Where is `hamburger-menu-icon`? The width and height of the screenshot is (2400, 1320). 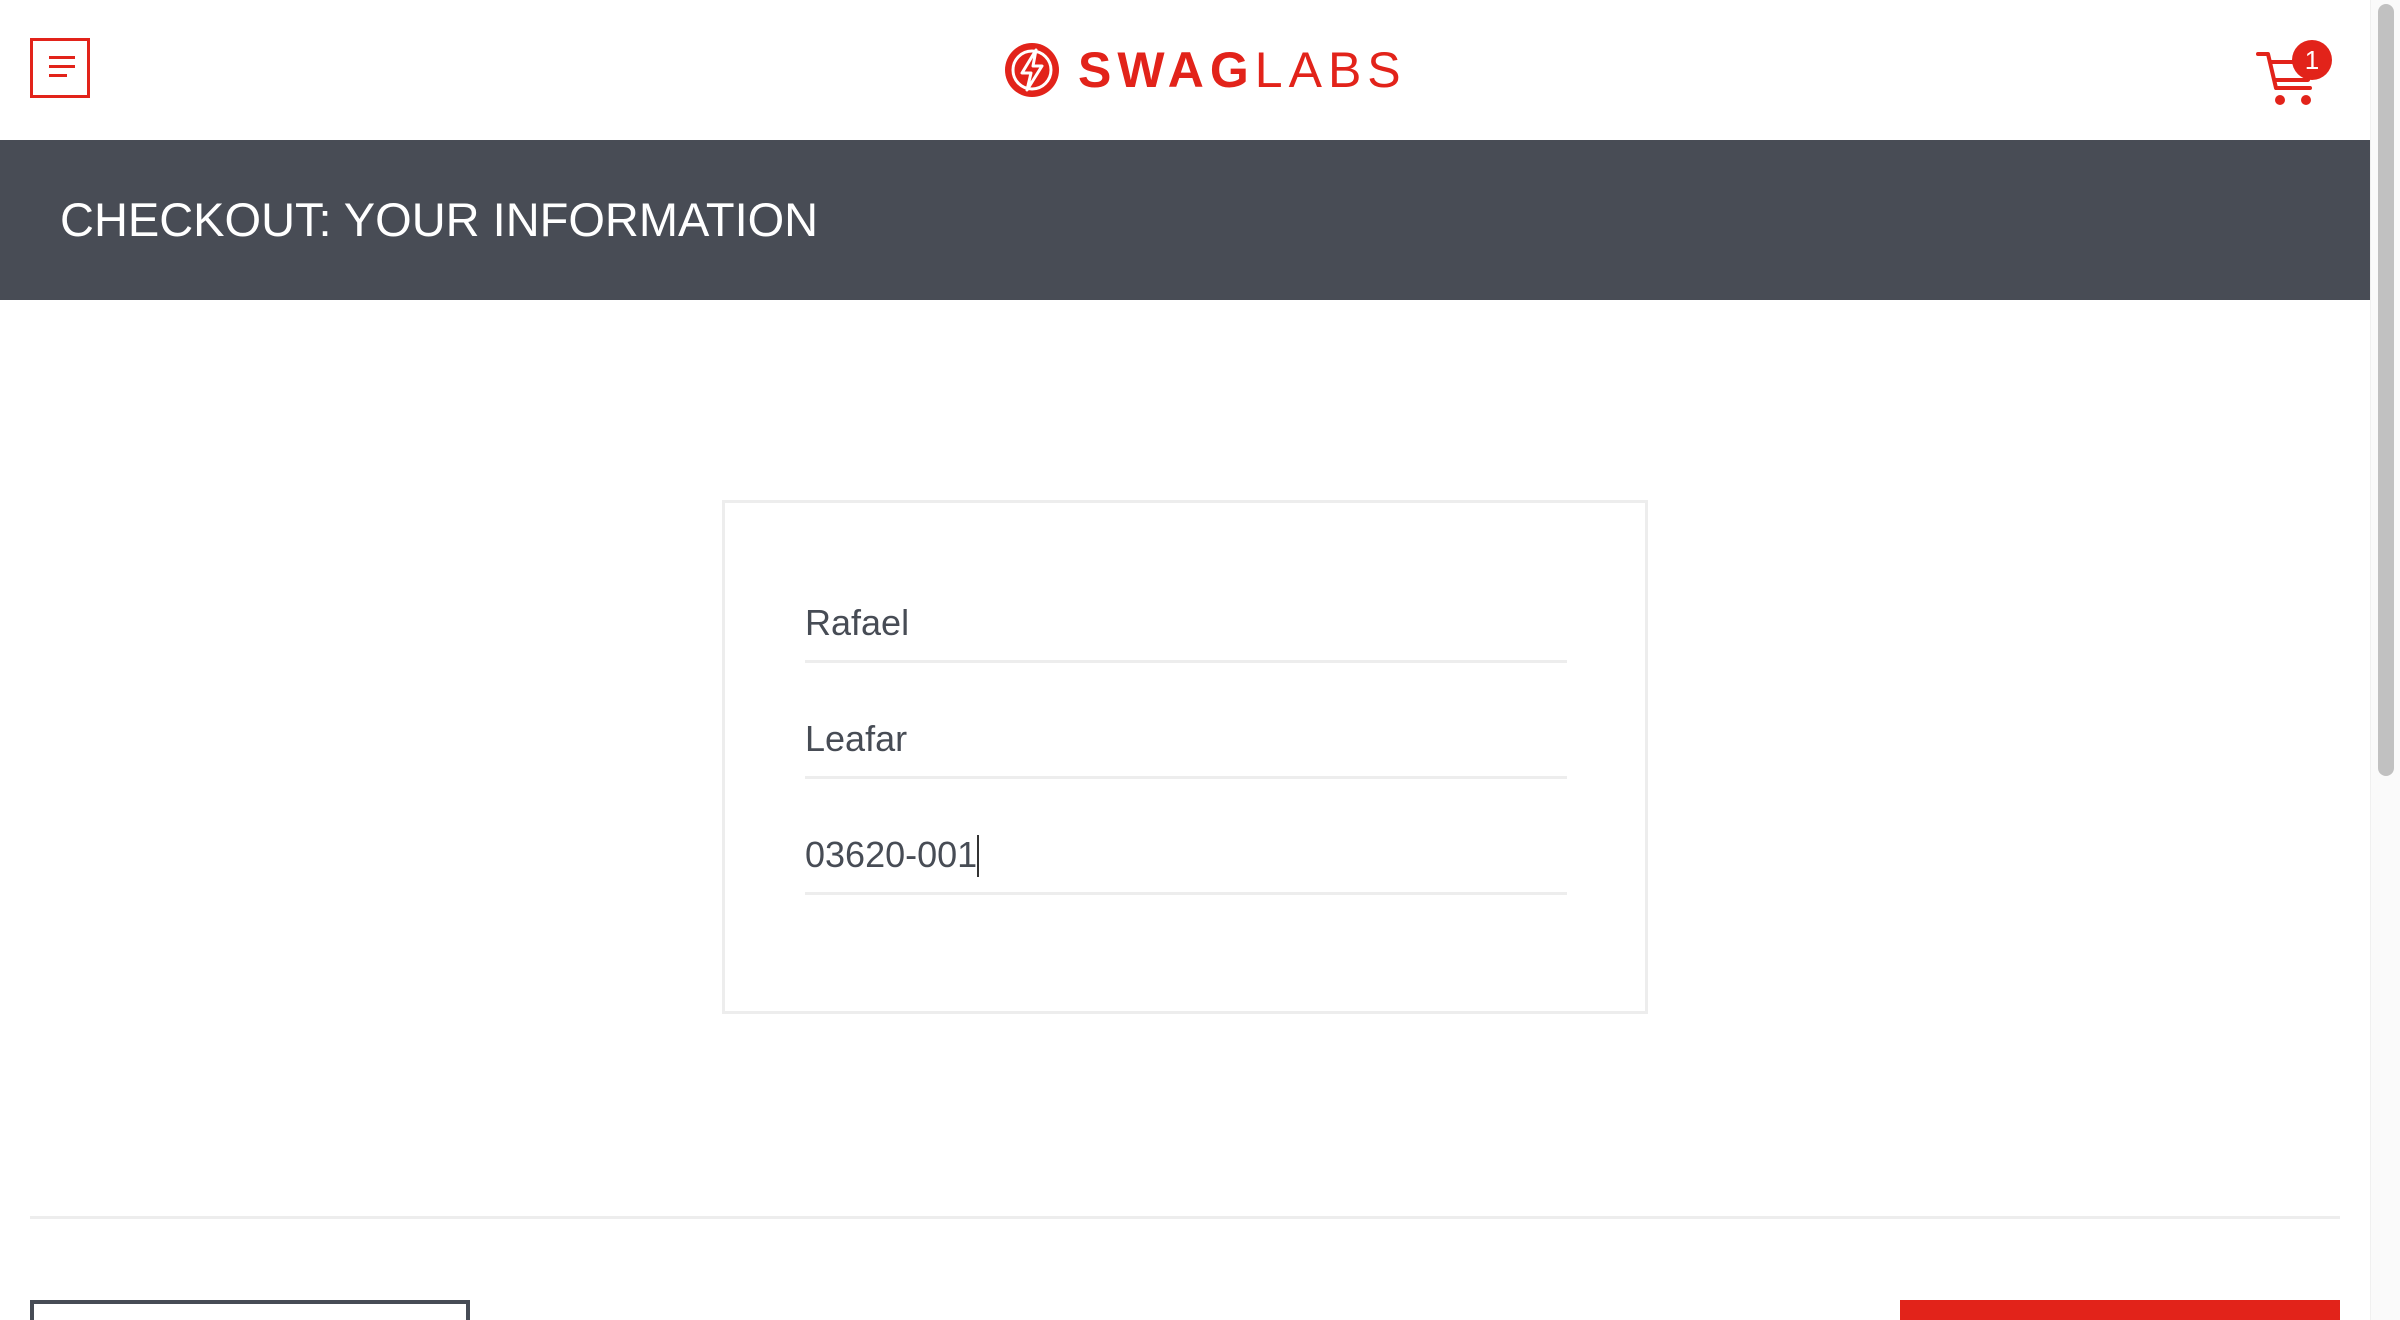
hamburger-menu-icon is located at coordinates (62, 57).